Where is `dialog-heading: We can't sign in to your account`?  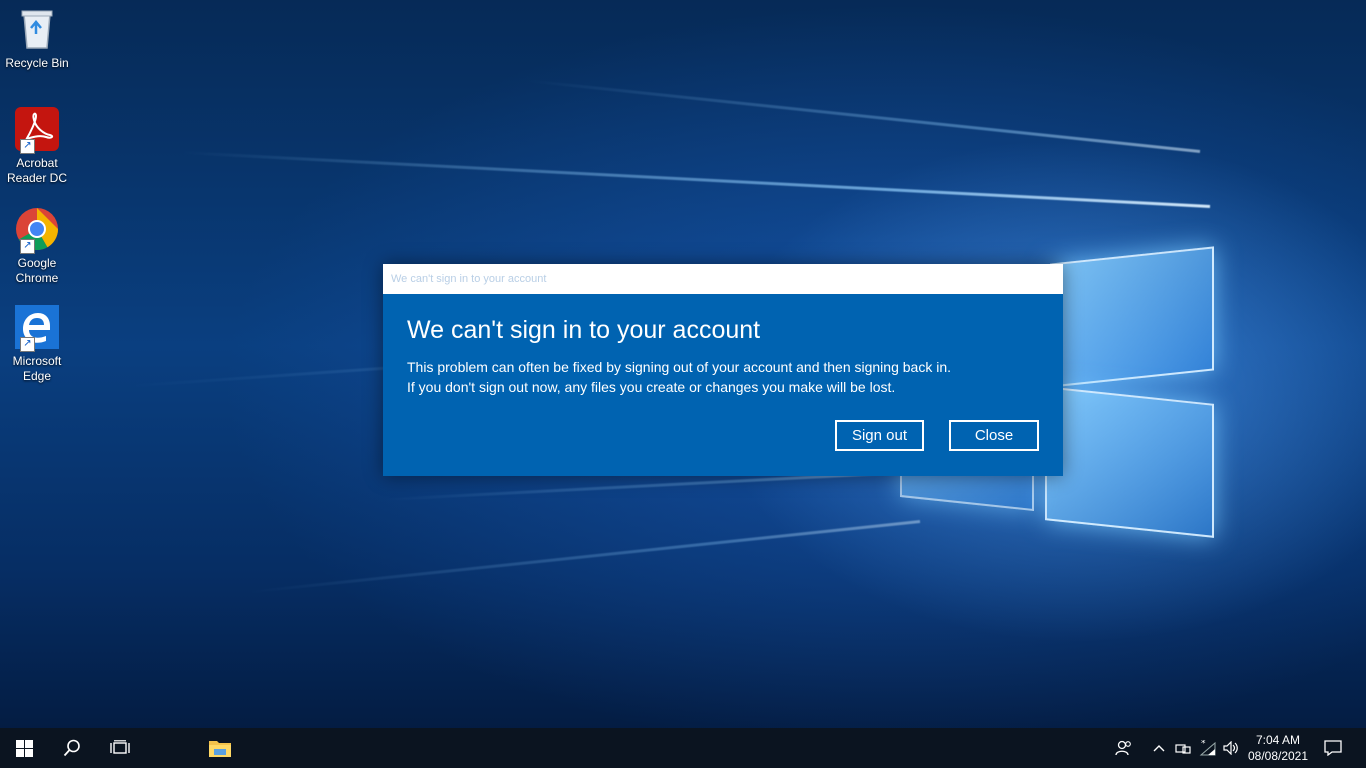 dialog-heading: We can't sign in to your account is located at coordinates (584, 330).